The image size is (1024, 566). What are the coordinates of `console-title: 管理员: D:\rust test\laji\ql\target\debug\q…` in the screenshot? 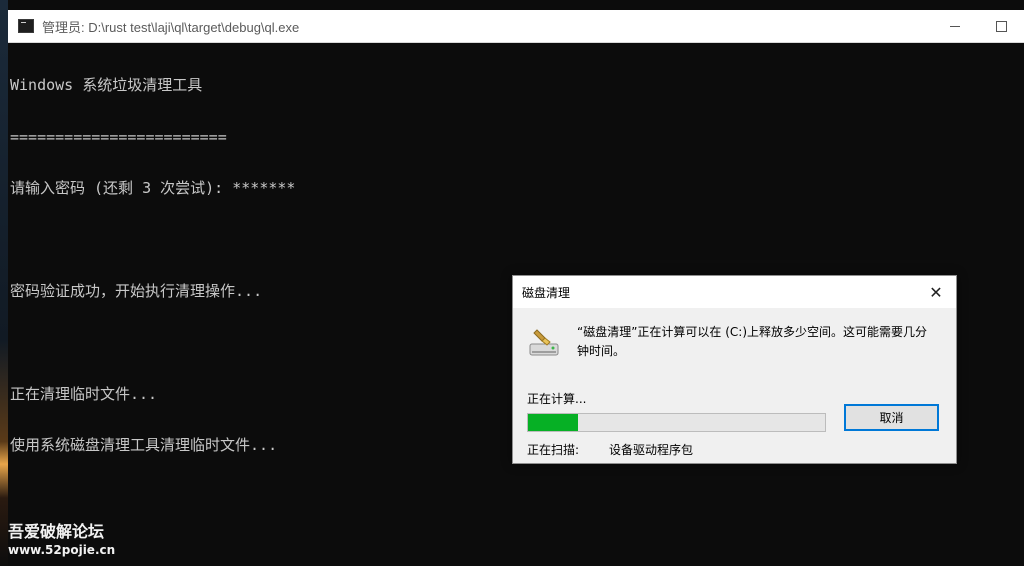 It's located at (171, 27).